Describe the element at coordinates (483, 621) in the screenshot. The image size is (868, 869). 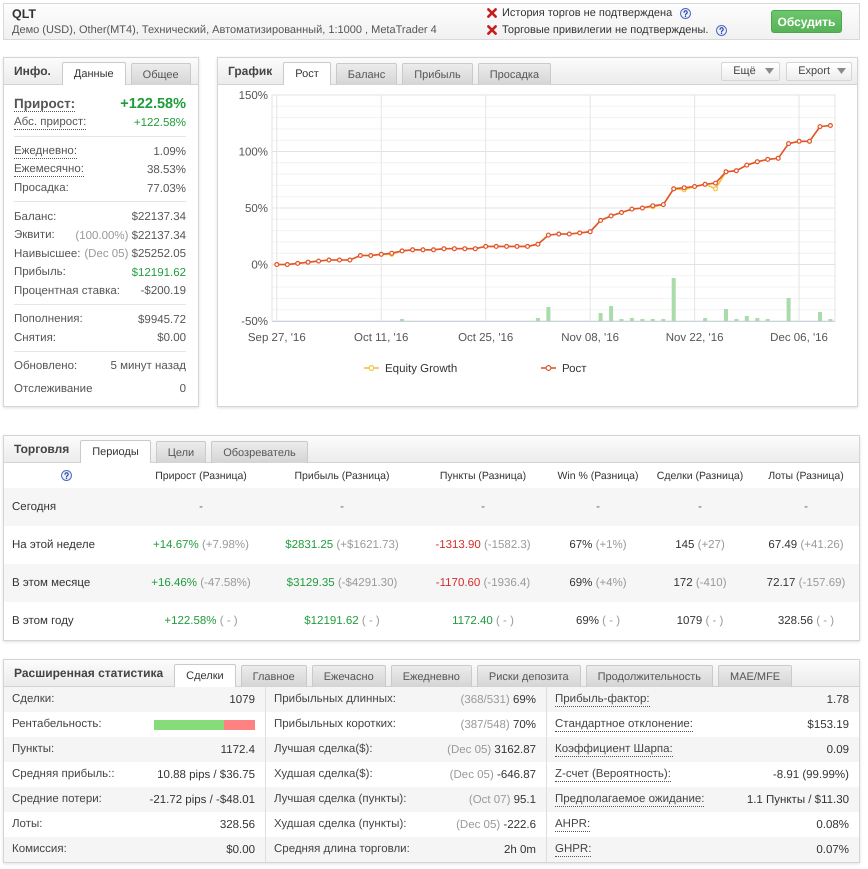
I see `table-cell-text: 1172.40 ( - )` at that location.